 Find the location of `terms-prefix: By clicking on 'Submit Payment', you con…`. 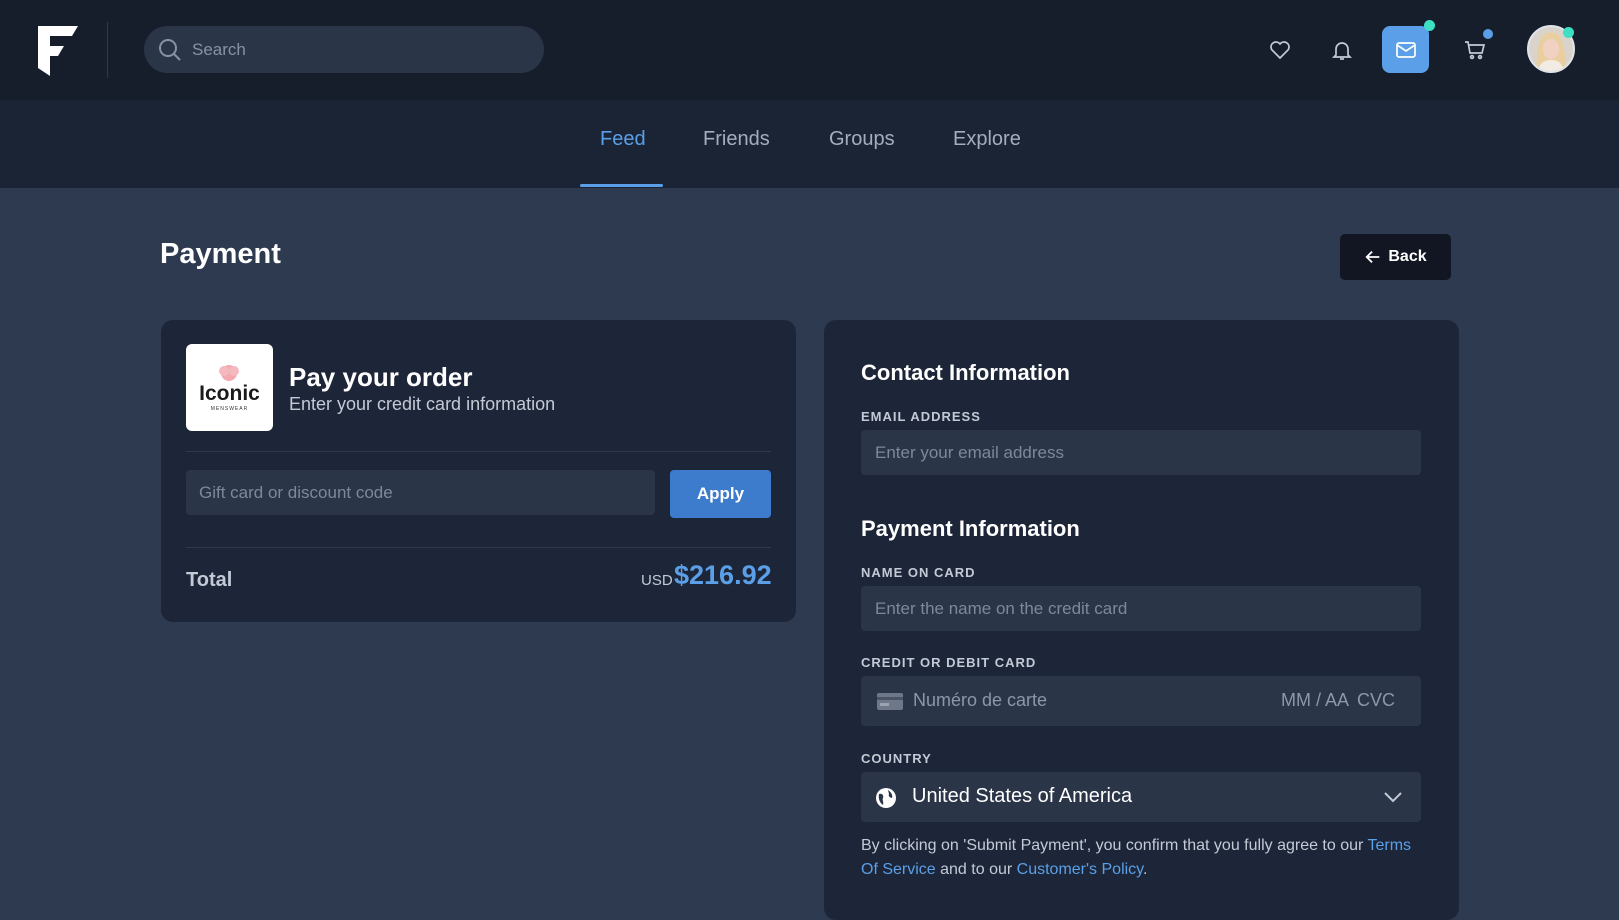

terms-prefix: By clicking on 'Submit Payment', you con… is located at coordinates (1114, 845).